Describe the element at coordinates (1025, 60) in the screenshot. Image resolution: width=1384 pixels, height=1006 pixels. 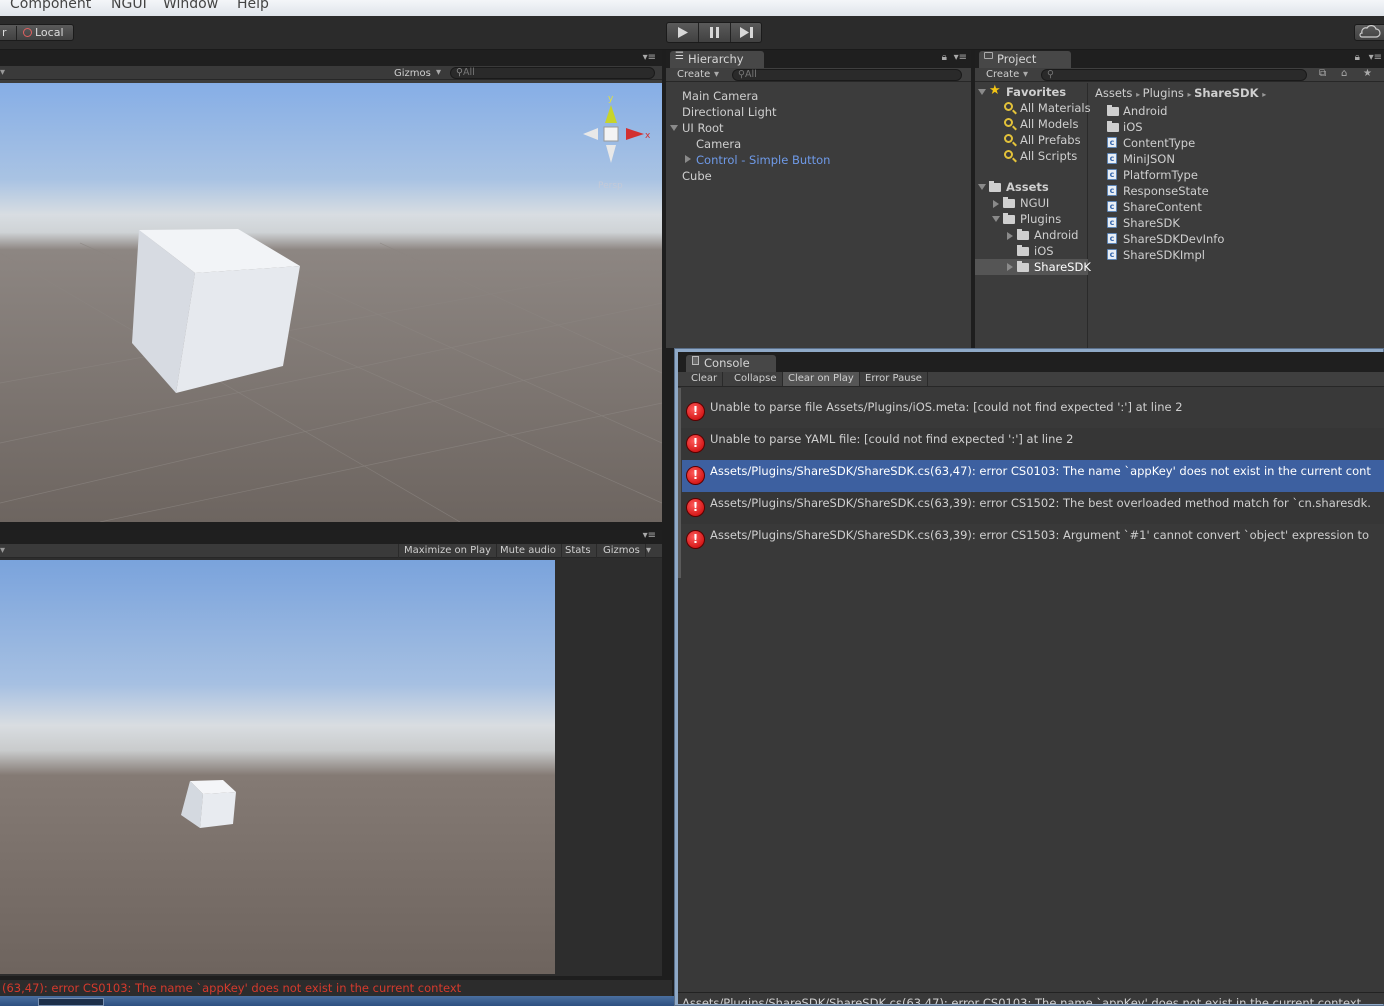
I see `tab-project: Project` at that location.